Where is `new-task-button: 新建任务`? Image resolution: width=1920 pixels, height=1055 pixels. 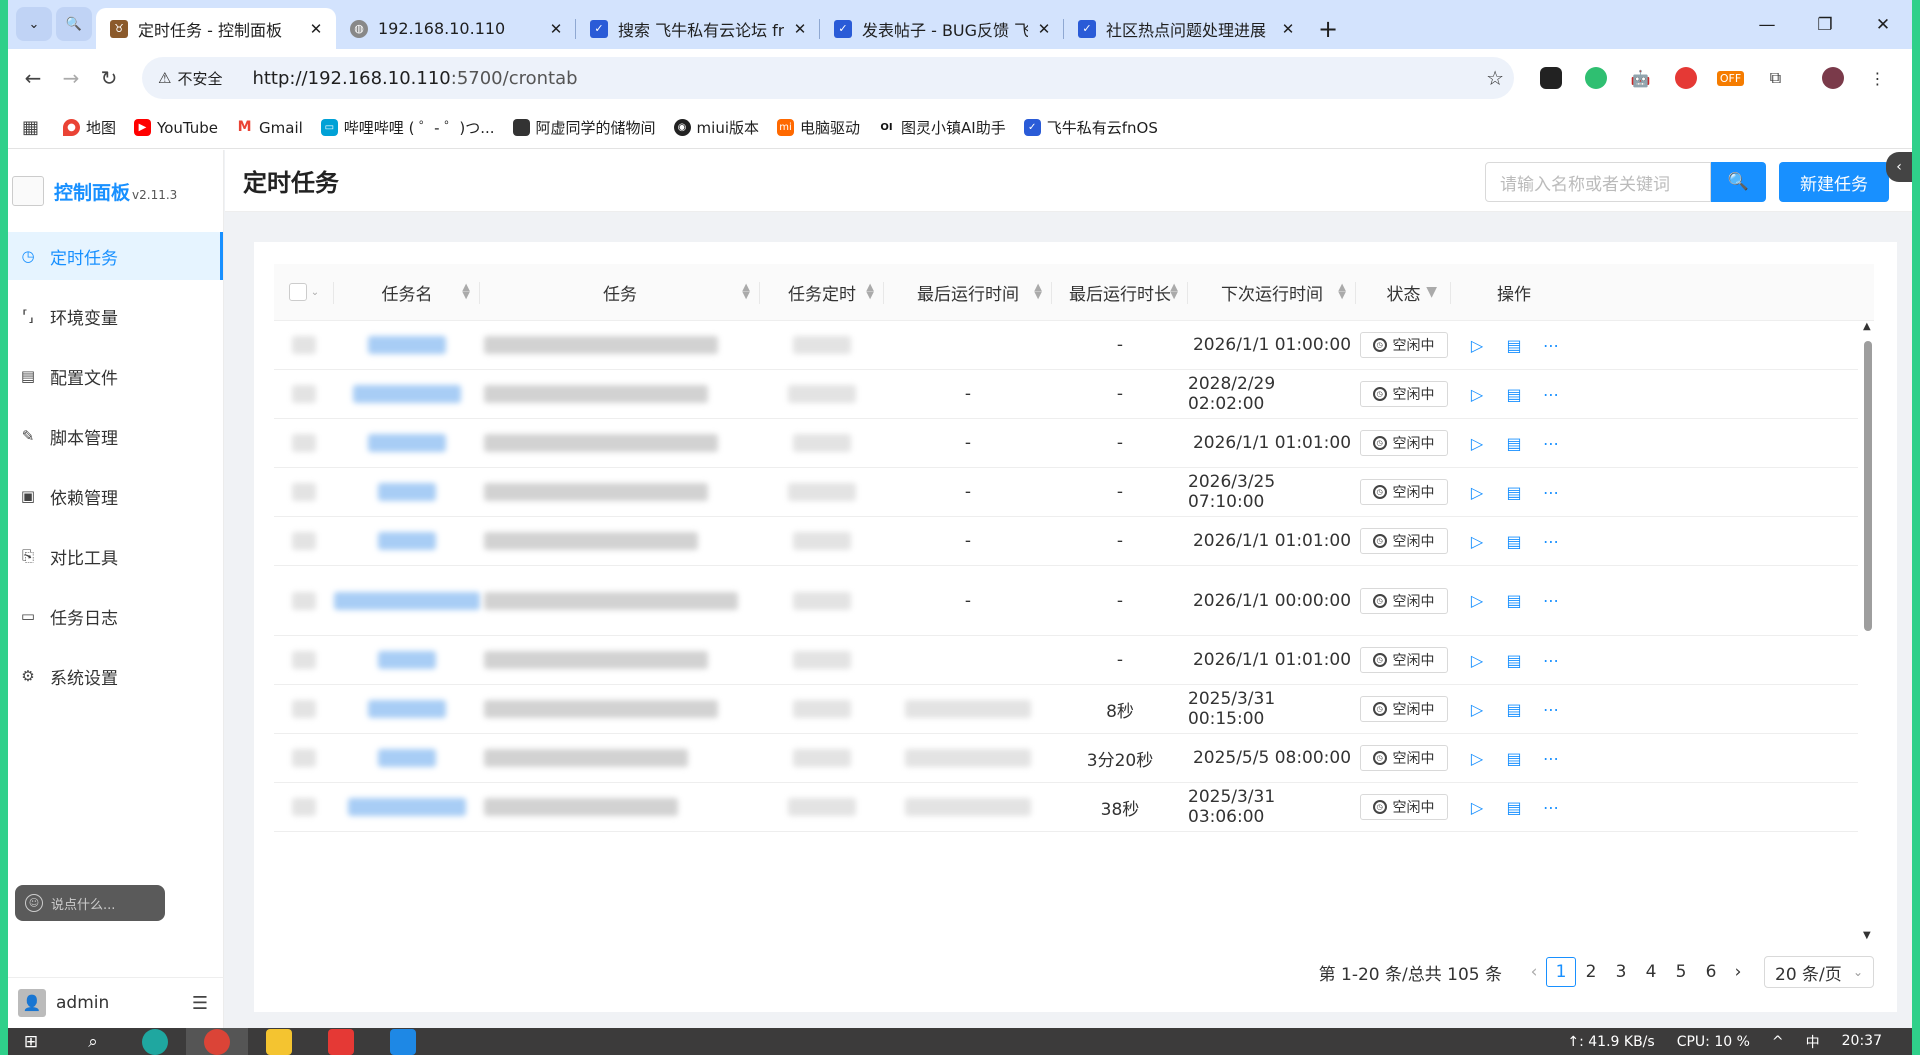 new-task-button: 新建任务 is located at coordinates (1834, 182).